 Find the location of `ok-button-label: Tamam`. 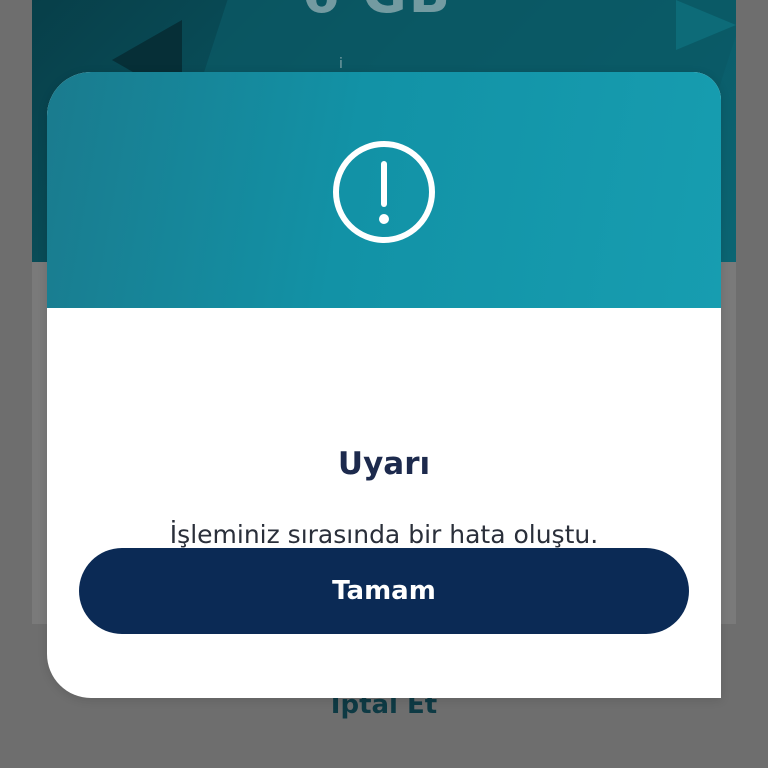

ok-button-label: Tamam is located at coordinates (384, 591).